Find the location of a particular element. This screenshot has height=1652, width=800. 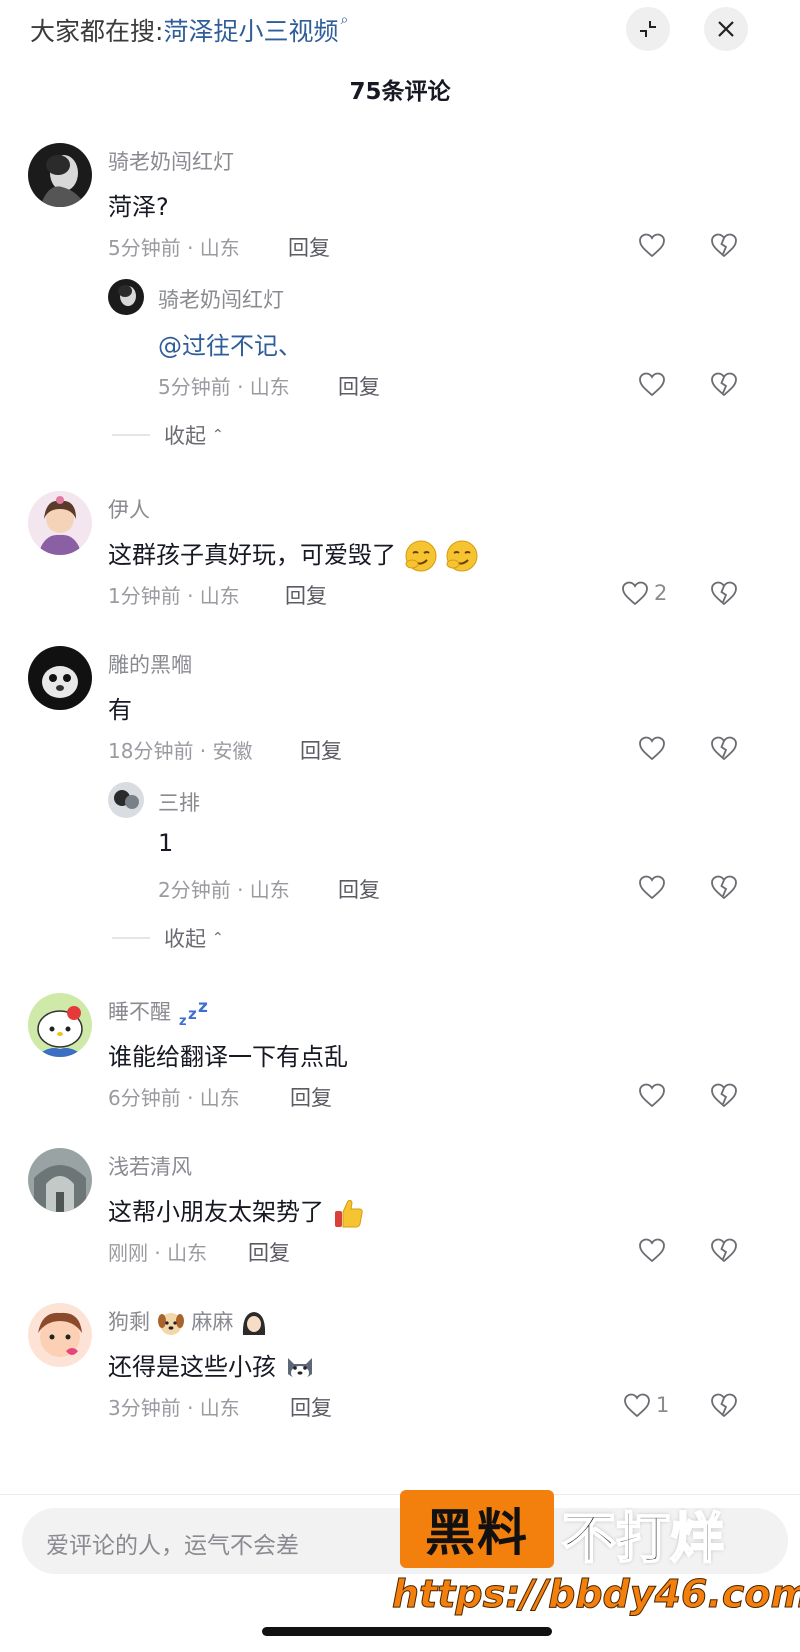

comment-meta: 1分钟前 · 山东 is located at coordinates (174, 596).